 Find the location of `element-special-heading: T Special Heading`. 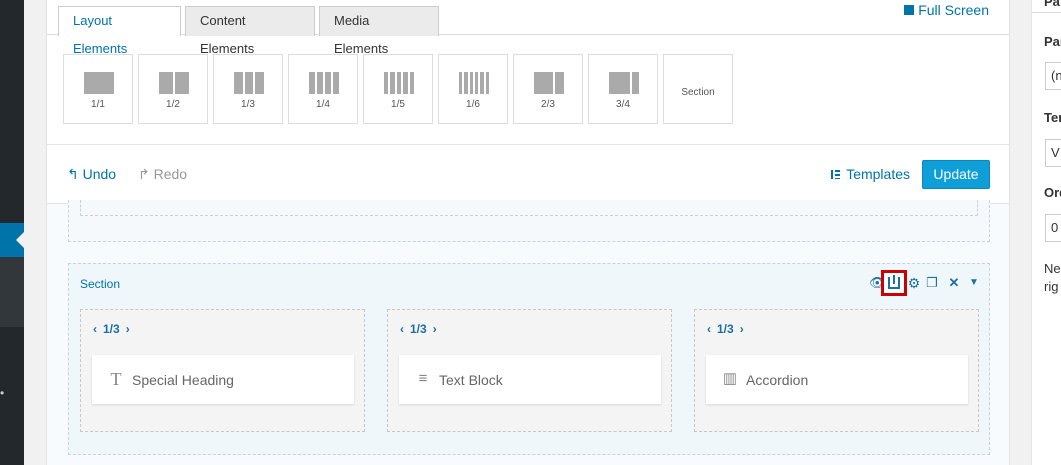

element-special-heading: T Special Heading is located at coordinates (223, 379).